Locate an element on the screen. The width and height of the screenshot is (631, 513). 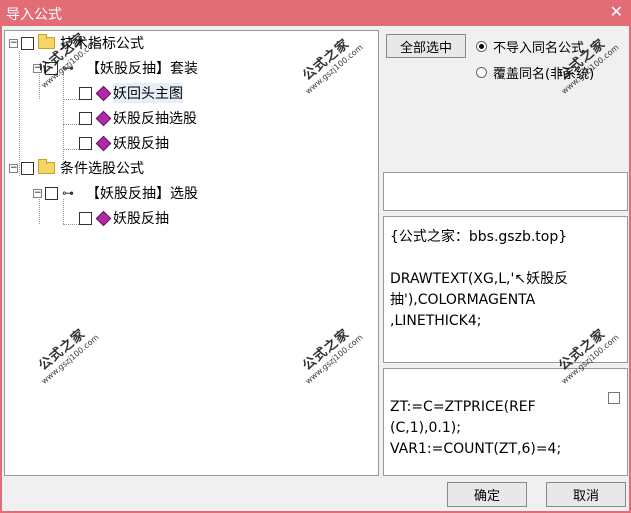
radio-label: 不导入同名公式 is located at coordinates (539, 48).